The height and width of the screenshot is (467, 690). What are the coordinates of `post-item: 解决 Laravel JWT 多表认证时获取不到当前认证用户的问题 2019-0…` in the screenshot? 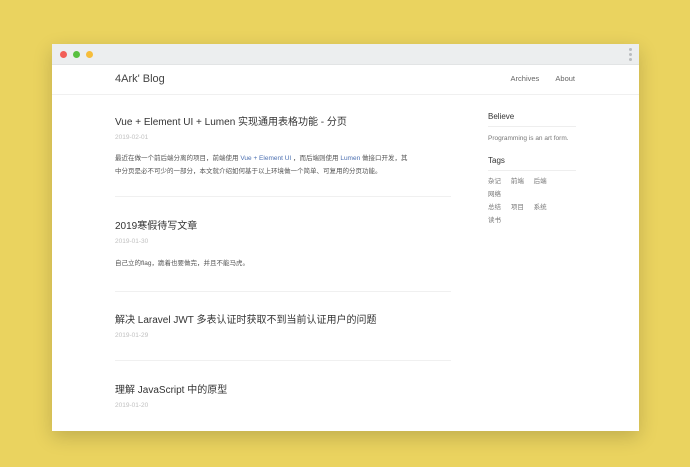 It's located at (283, 326).